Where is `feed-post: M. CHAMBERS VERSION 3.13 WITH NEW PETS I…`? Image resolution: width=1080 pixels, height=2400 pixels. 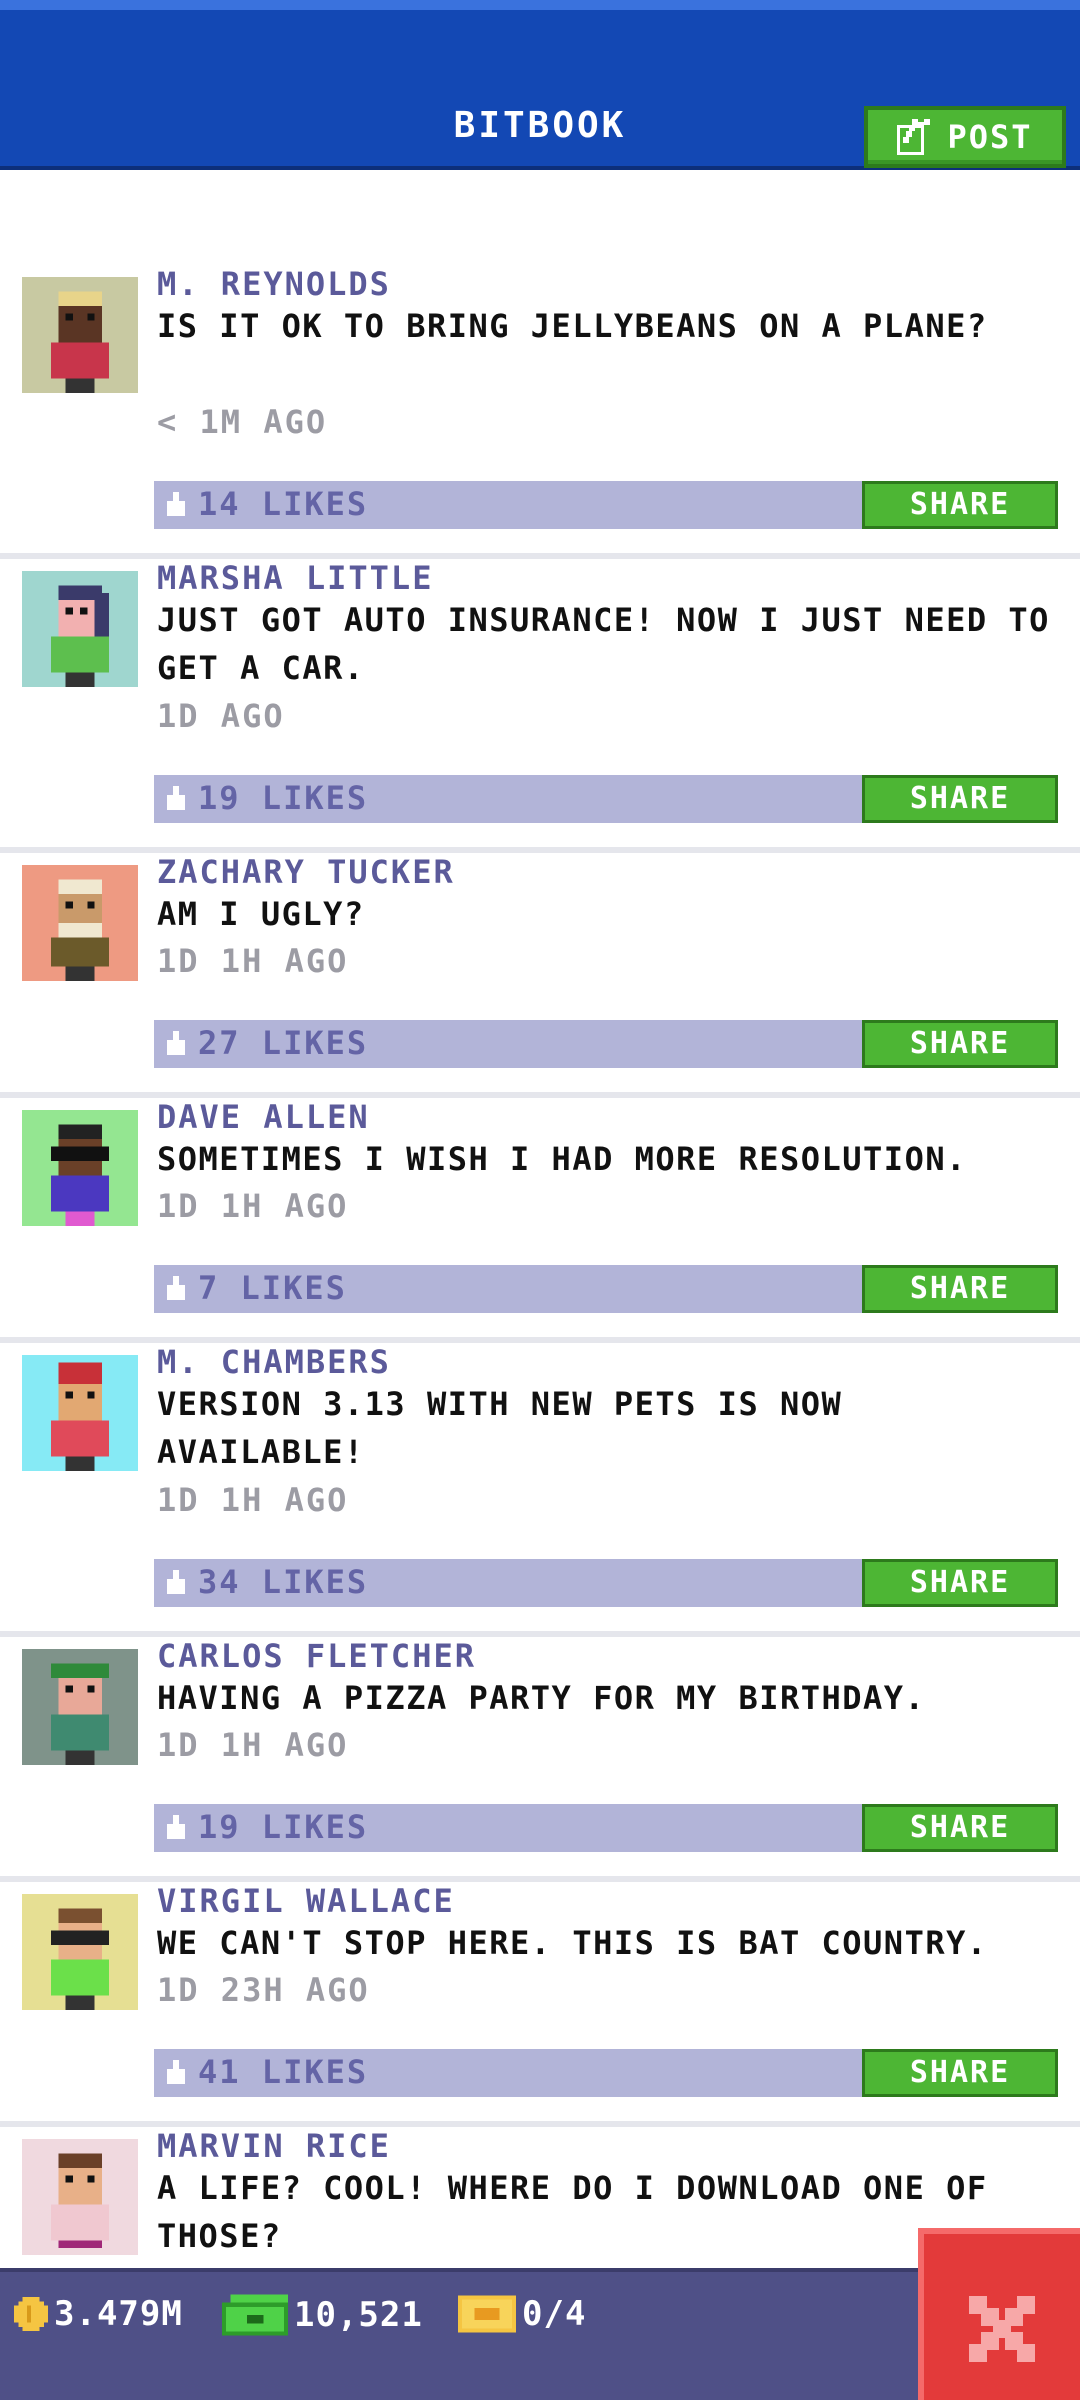
feed-post: M. CHAMBERS VERSION 3.13 WITH NEW PETS I… is located at coordinates (540, 1490).